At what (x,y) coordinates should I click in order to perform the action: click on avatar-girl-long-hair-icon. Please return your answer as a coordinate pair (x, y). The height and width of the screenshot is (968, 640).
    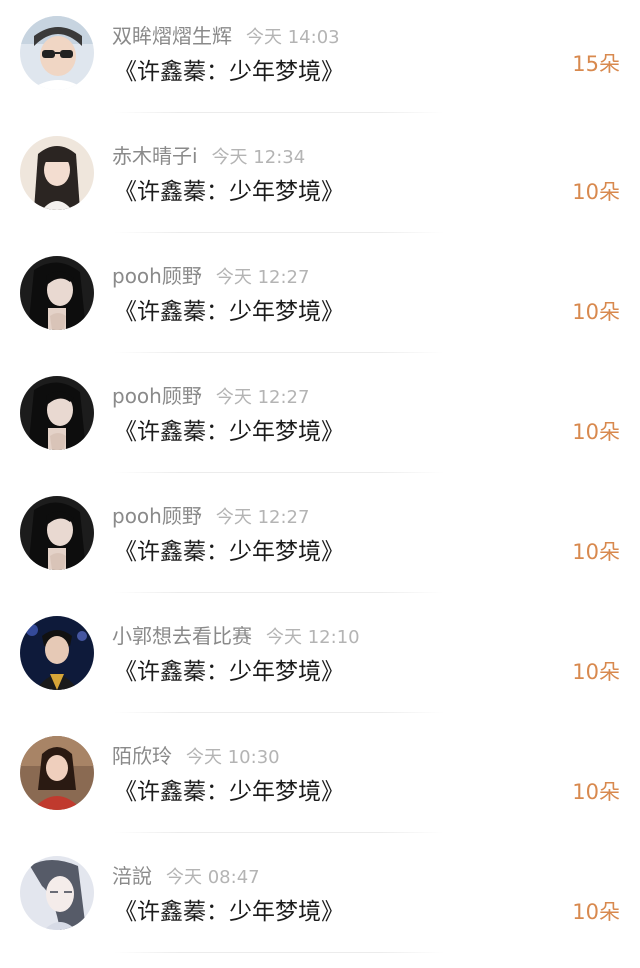
    Looking at the image, I should click on (57, 173).